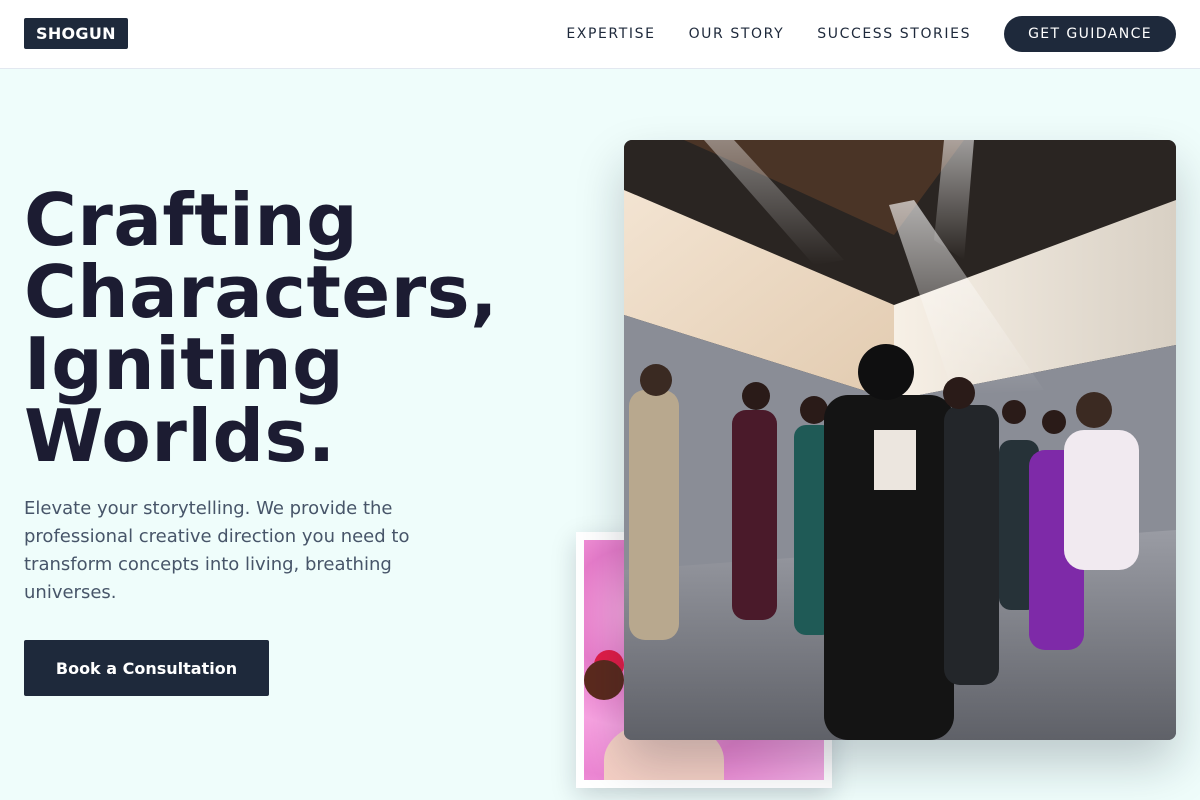 Image resolution: width=1200 pixels, height=800 pixels. What do you see at coordinates (184, 364) in the screenshot?
I see `hero-title-line: Igniting` at bounding box center [184, 364].